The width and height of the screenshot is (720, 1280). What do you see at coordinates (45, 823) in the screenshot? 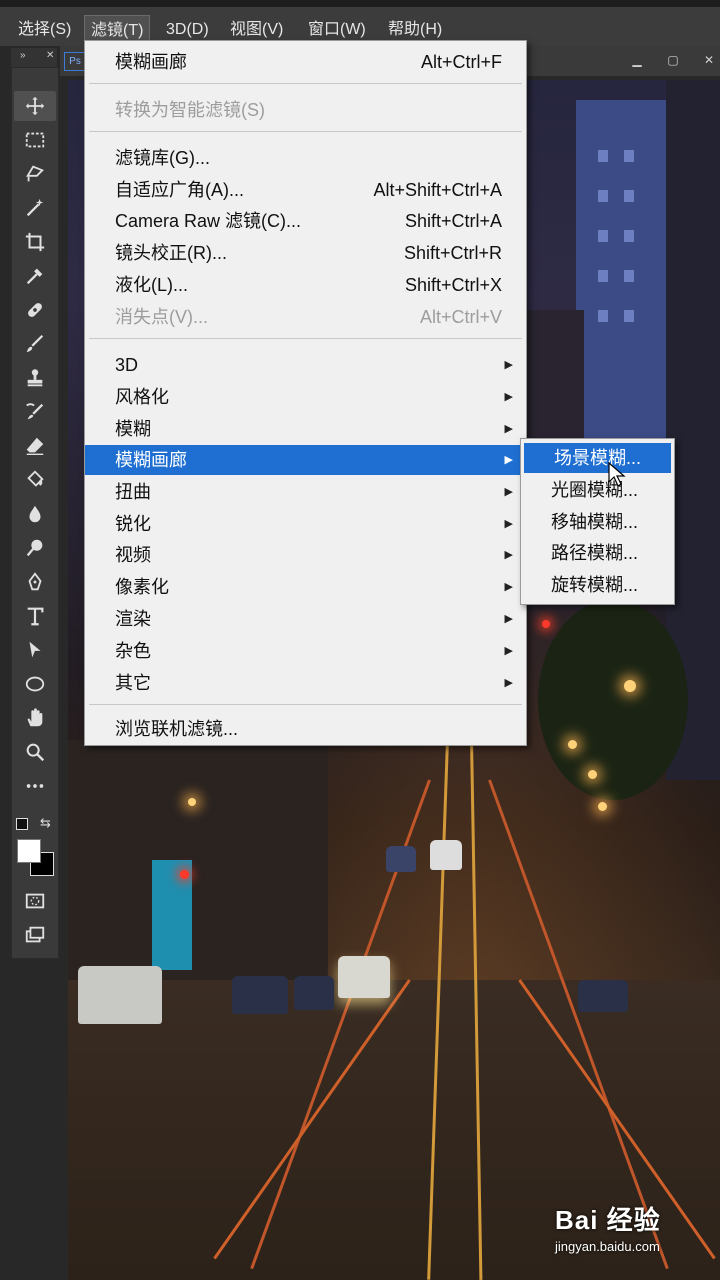
I see `swap-colors-icon: ⇆` at bounding box center [45, 823].